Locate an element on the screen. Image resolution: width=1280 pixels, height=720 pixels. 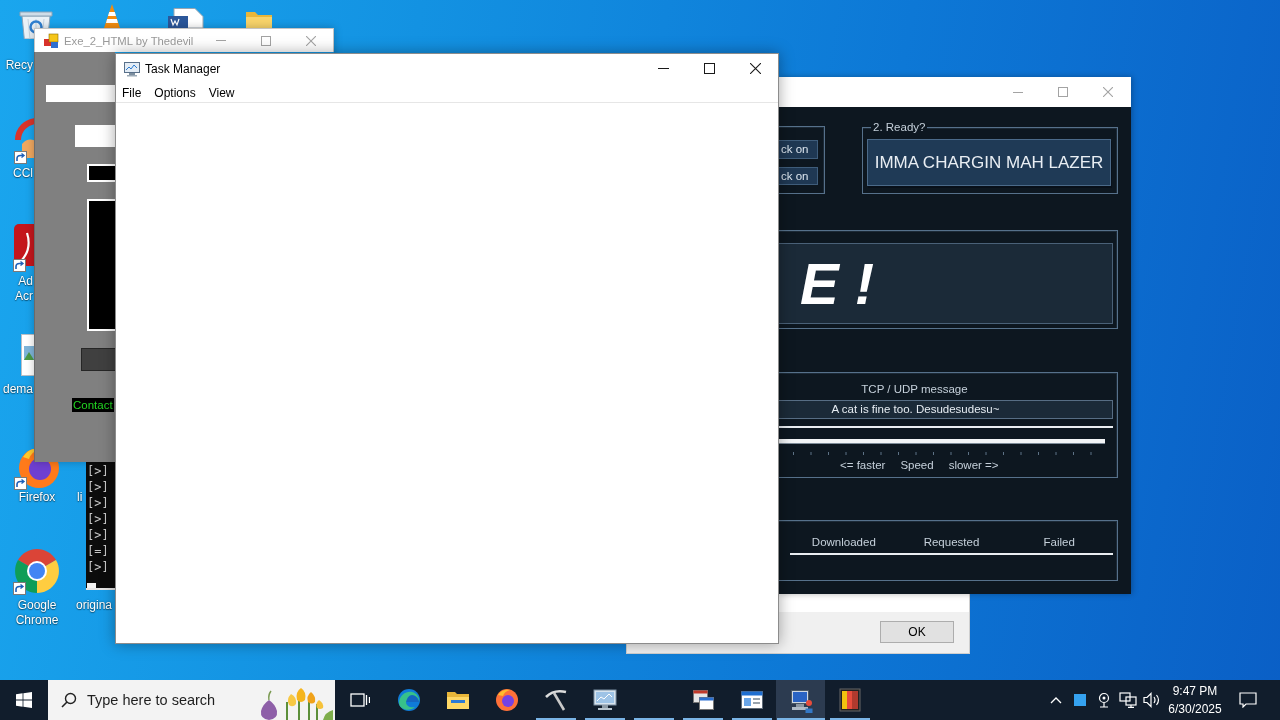
contact-link: Contact is located at coordinates (93, 405).